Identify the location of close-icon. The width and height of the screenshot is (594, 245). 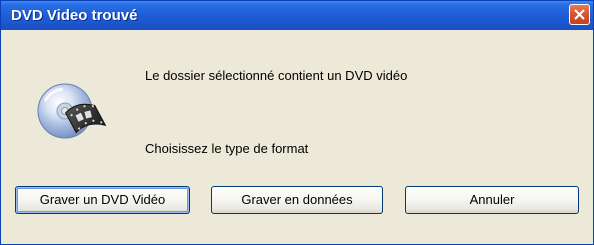
(579, 14).